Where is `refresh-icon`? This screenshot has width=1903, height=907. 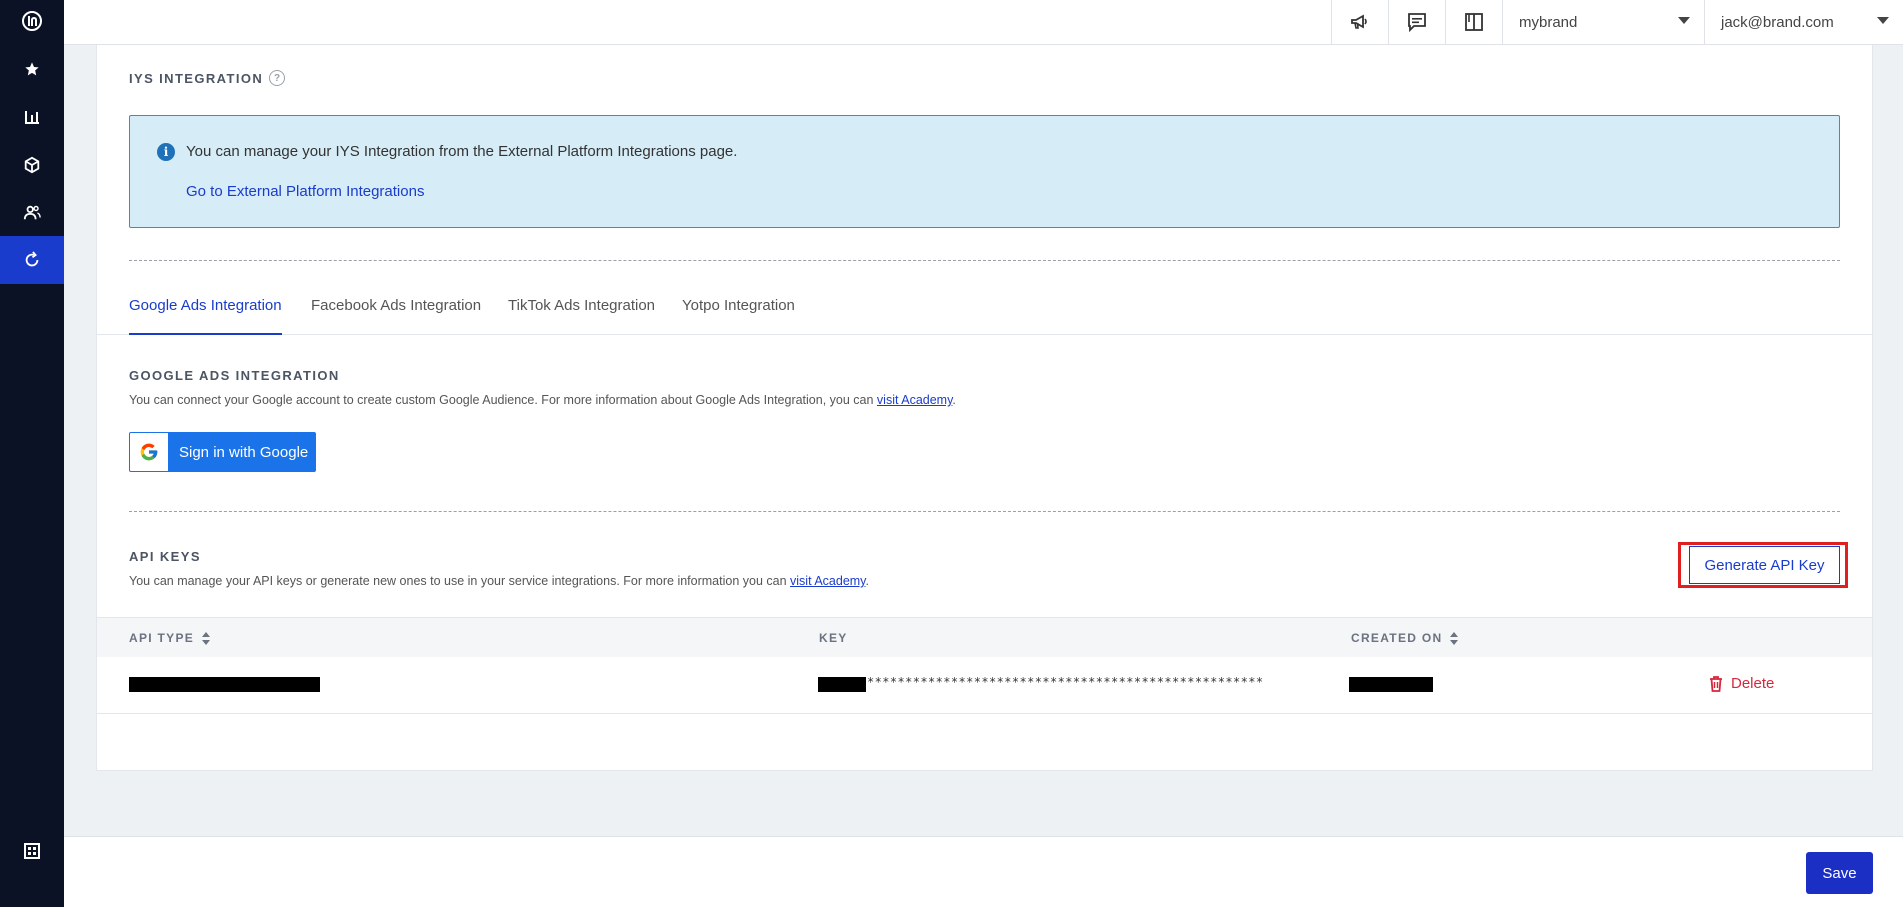 refresh-icon is located at coordinates (32, 260).